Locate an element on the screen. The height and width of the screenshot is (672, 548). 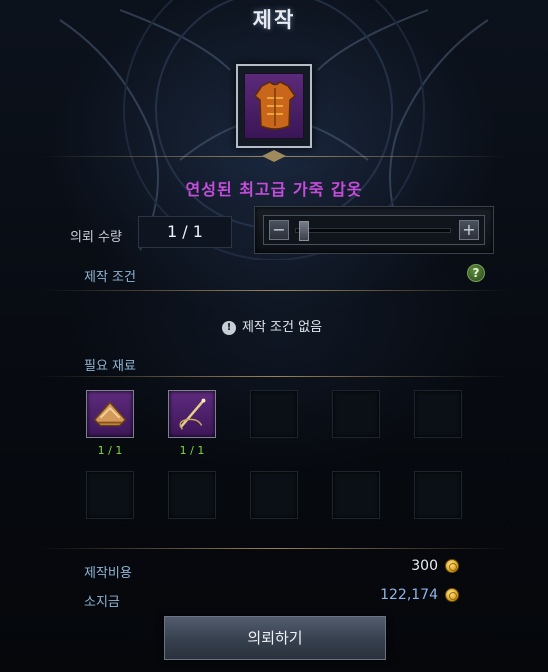
conditions-label: 제작 조건 is located at coordinates (110, 277).